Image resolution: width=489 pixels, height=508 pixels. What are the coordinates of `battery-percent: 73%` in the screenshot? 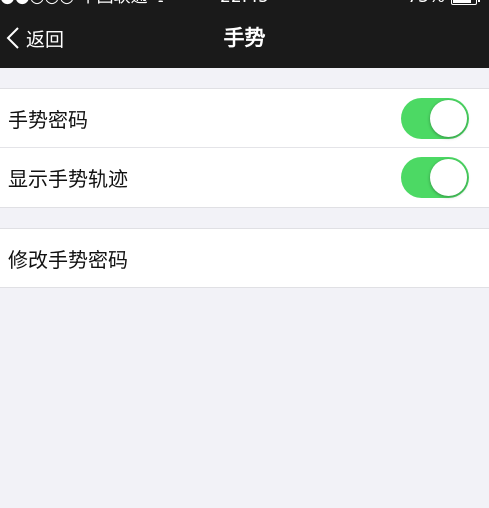 It's located at (426, 4).